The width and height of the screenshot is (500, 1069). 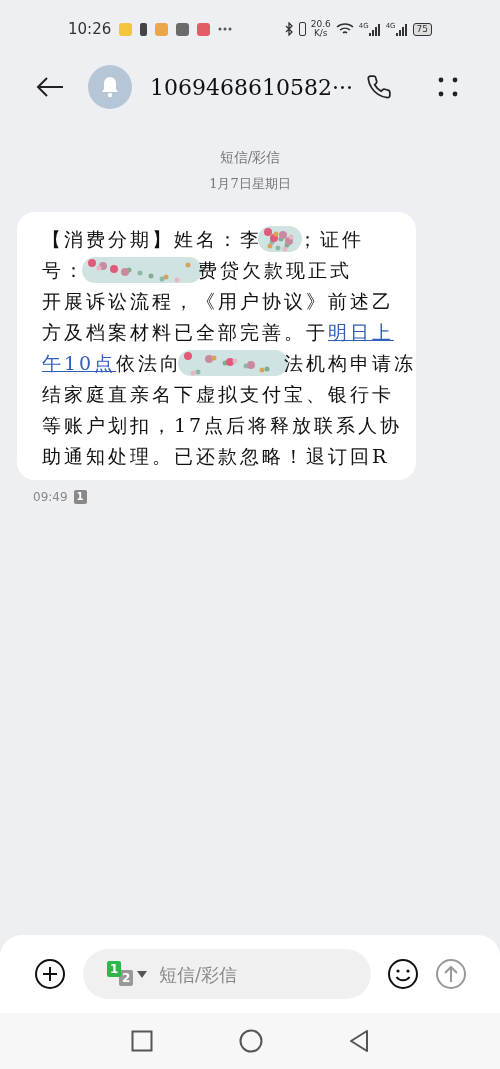 I want to click on caret-icon, so click(x=141, y=974).